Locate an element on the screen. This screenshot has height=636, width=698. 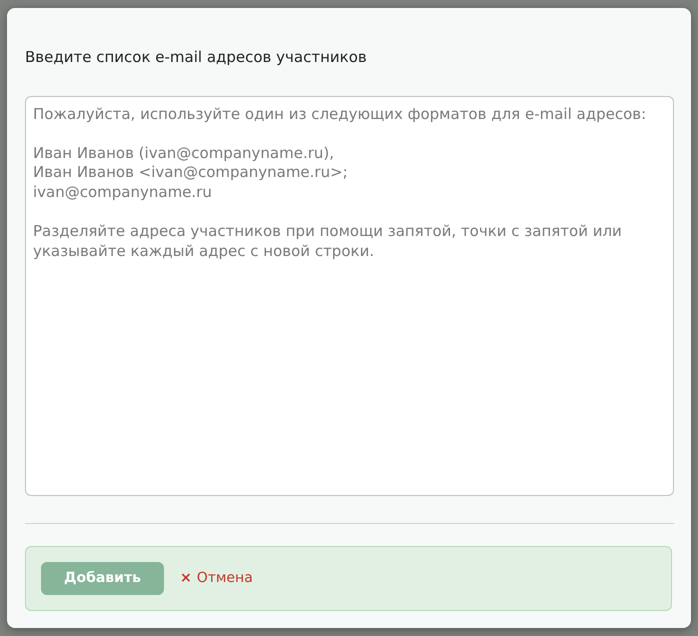
dialog-title: Введите список e-mail адресов участников is located at coordinates (196, 57).